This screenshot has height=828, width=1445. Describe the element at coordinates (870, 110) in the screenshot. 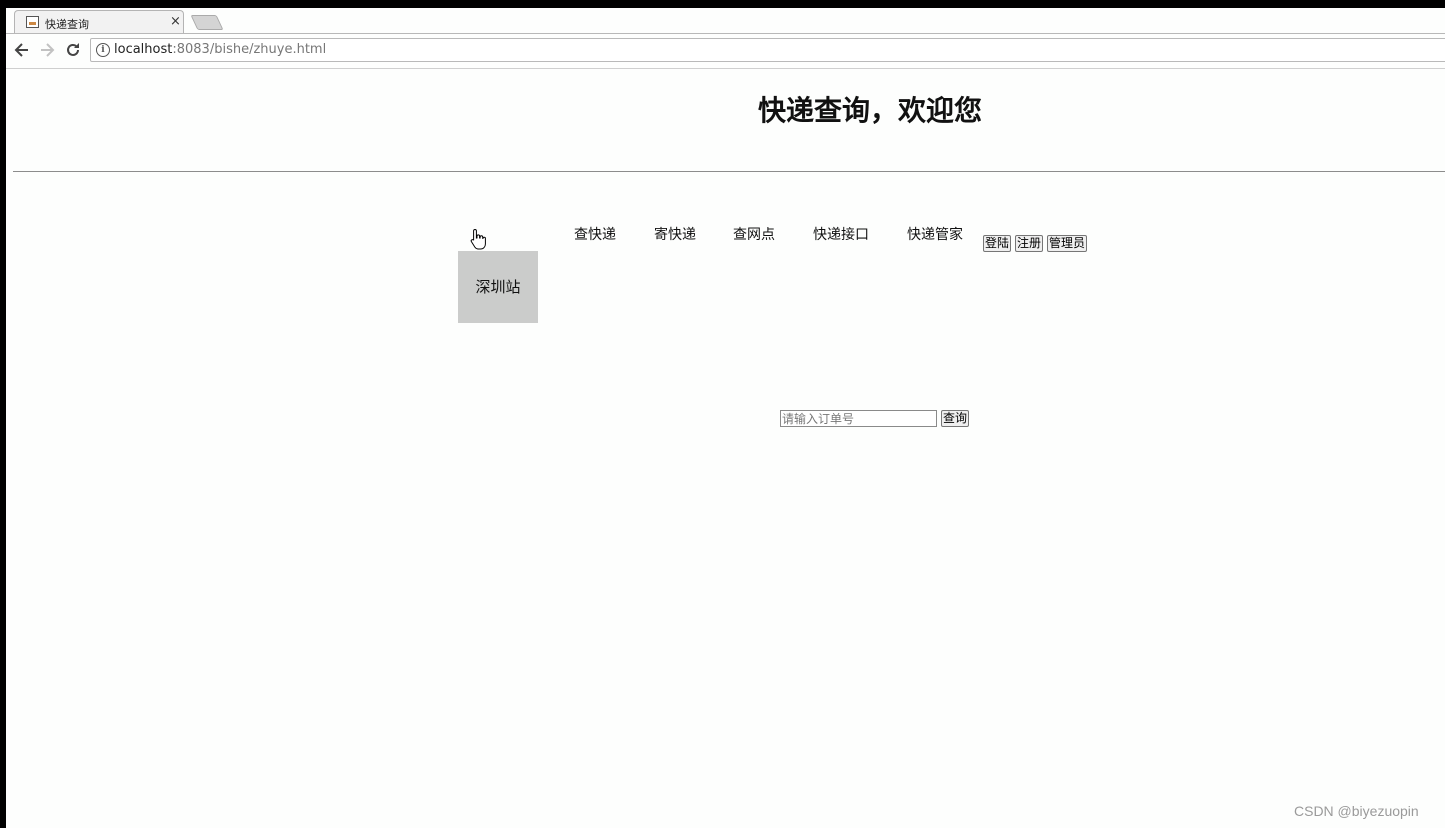

I see `page-title: 快递查询，欢迎您` at that location.